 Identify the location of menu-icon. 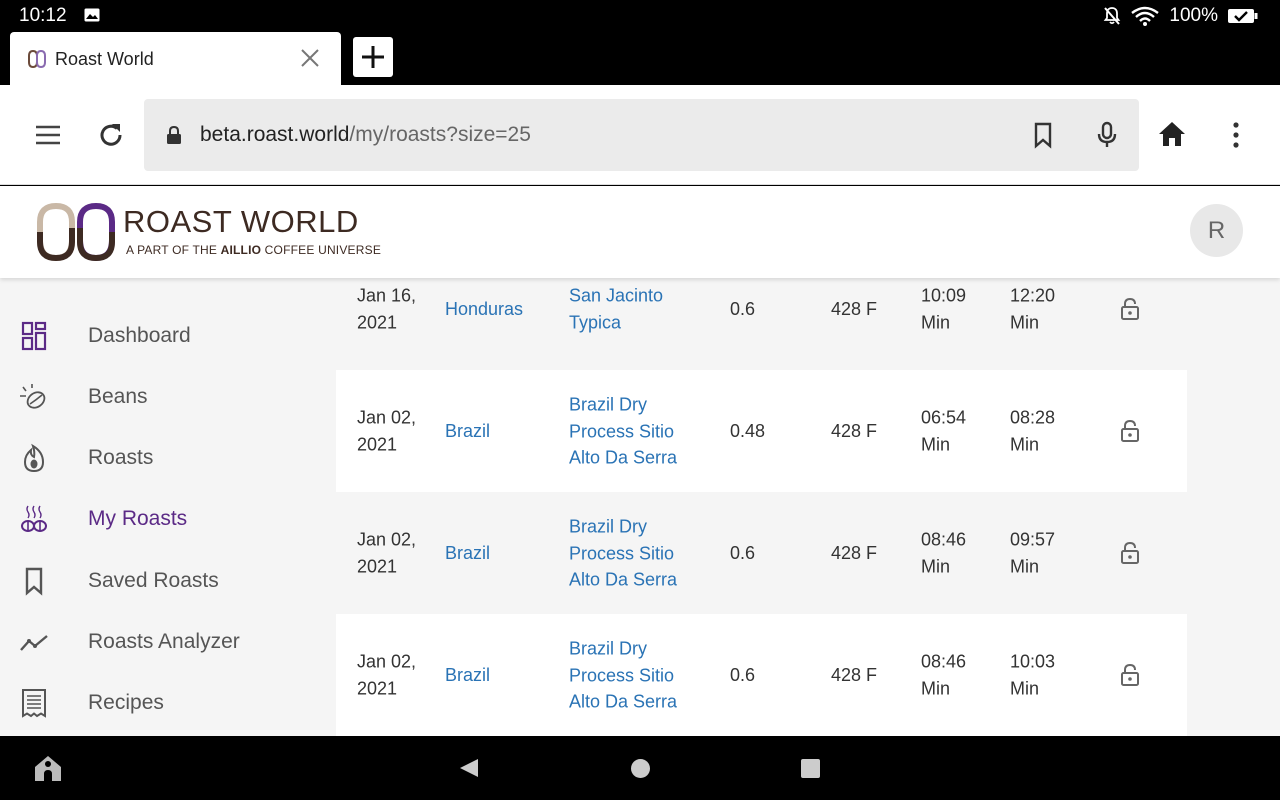
(48, 135).